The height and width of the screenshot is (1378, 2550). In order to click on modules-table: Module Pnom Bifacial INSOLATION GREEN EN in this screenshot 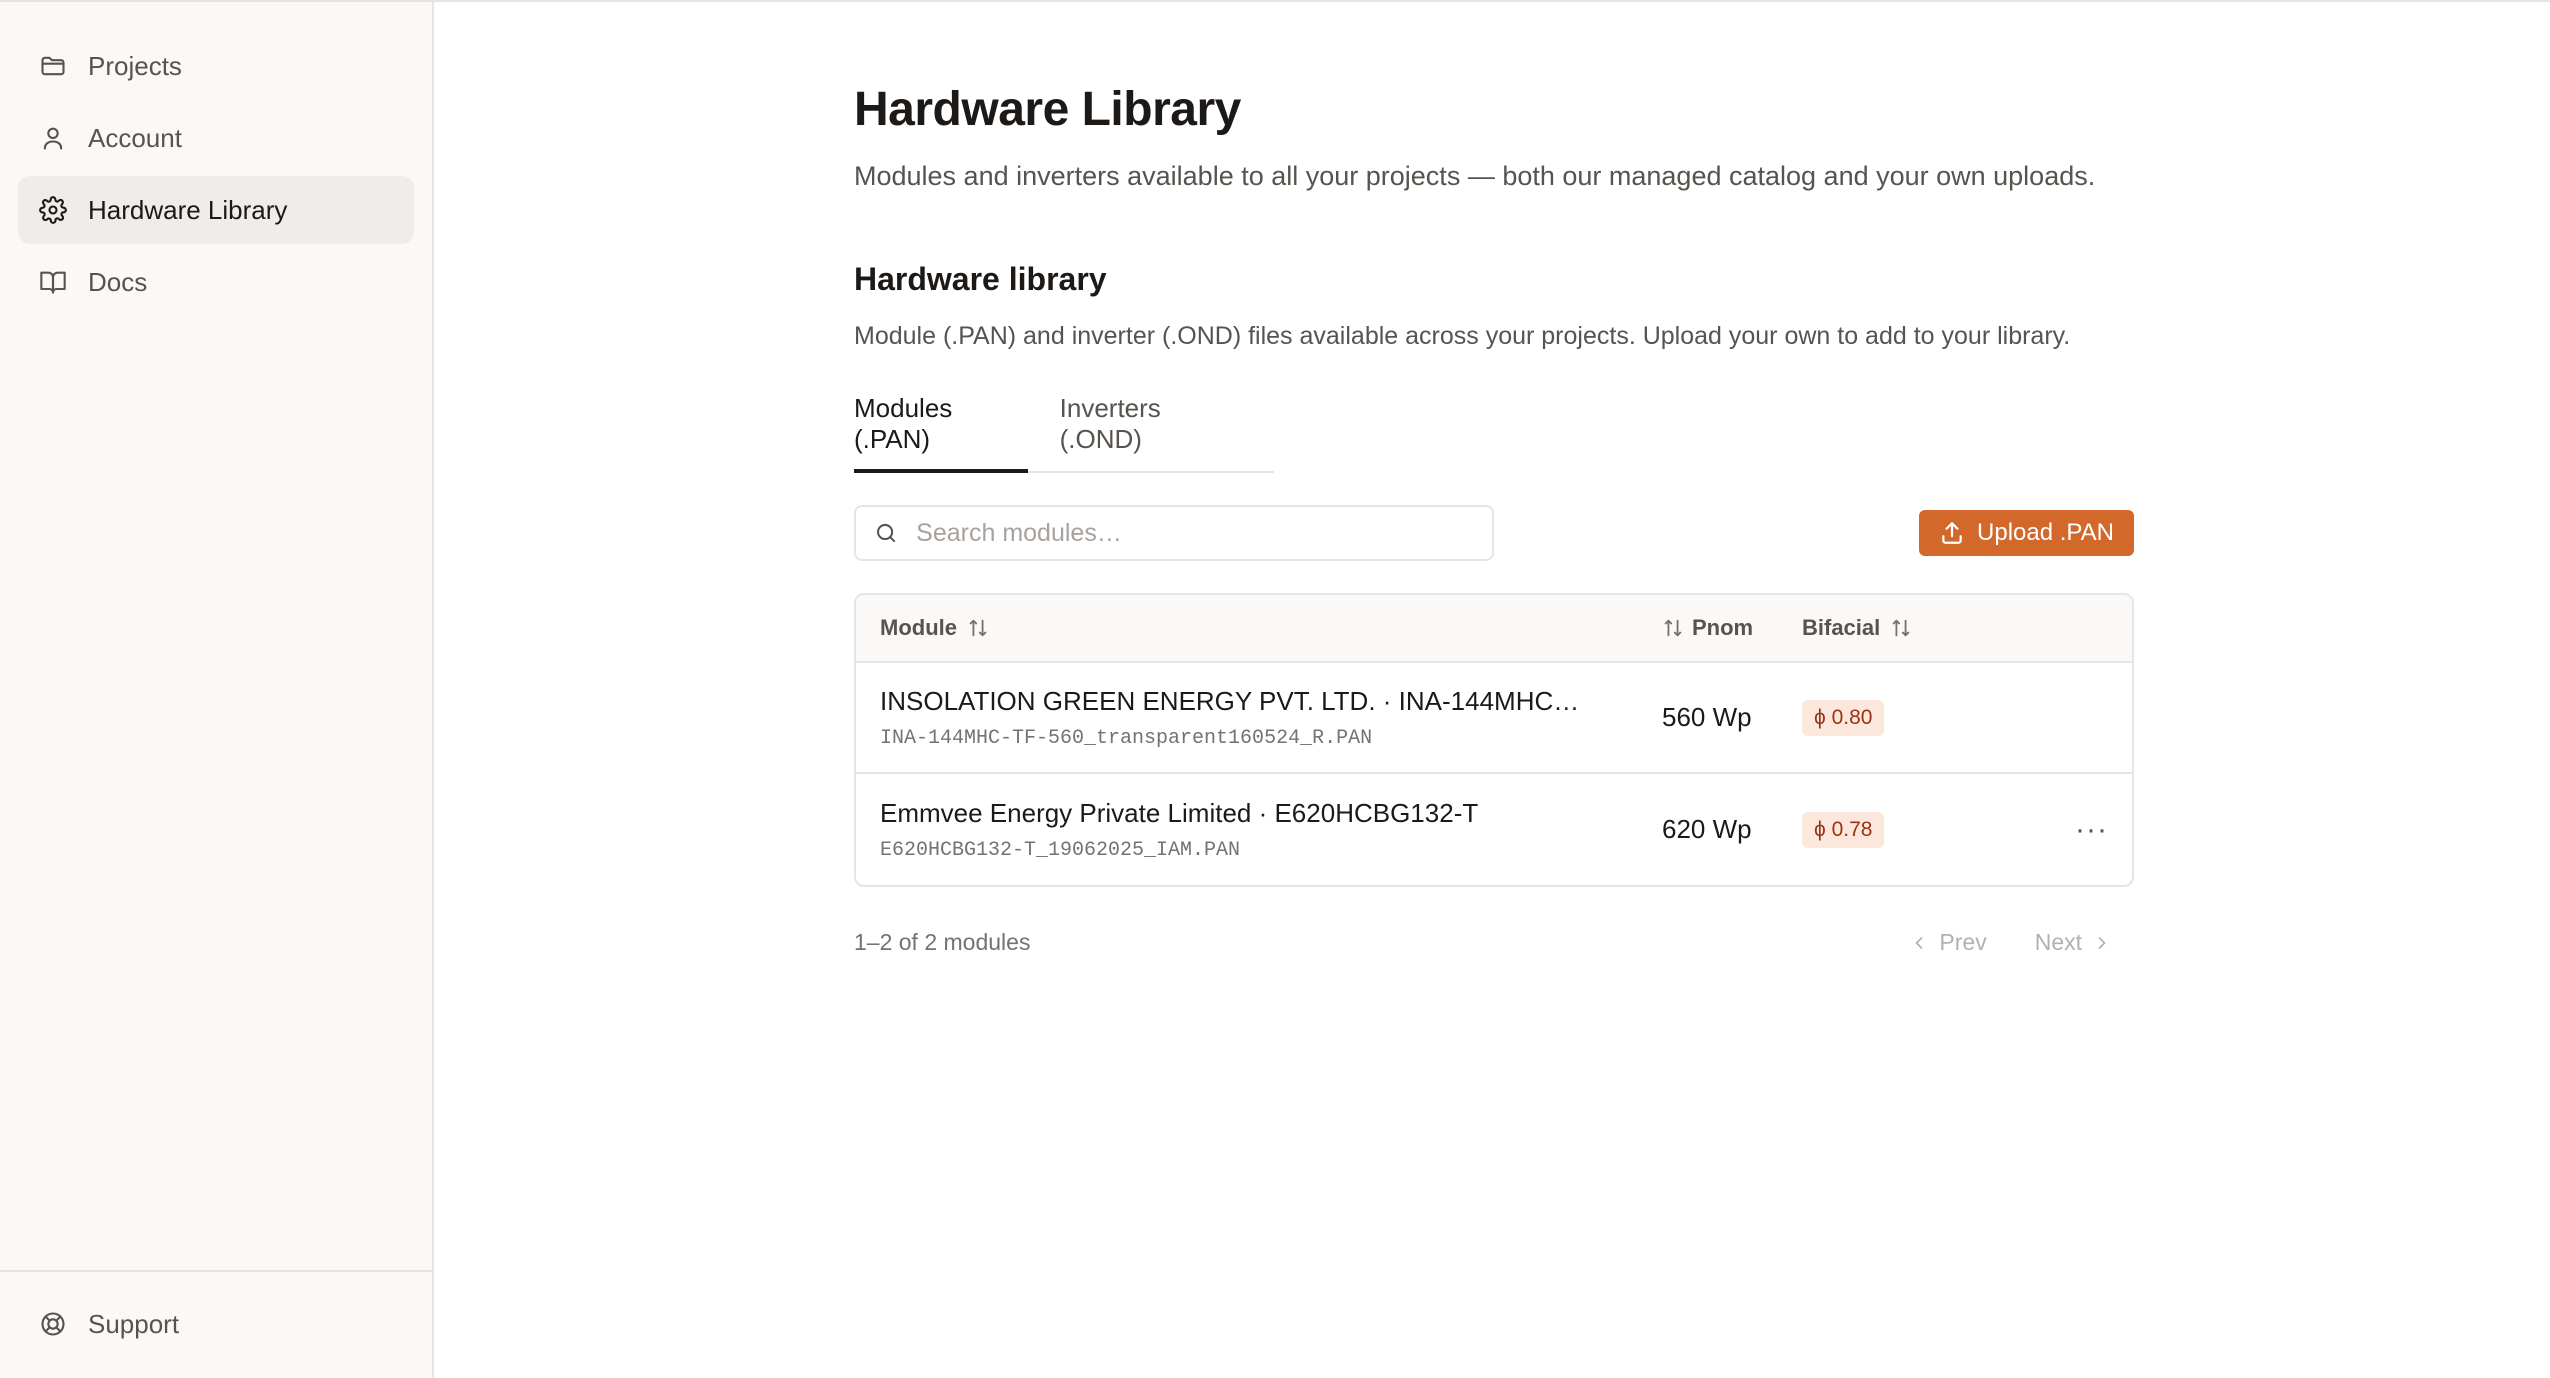, I will do `click(1494, 740)`.